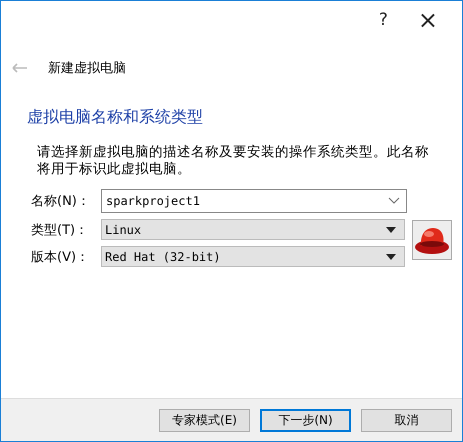  What do you see at coordinates (253, 256) in the screenshot?
I see `dropdown: Red Hat (32-bit)` at bounding box center [253, 256].